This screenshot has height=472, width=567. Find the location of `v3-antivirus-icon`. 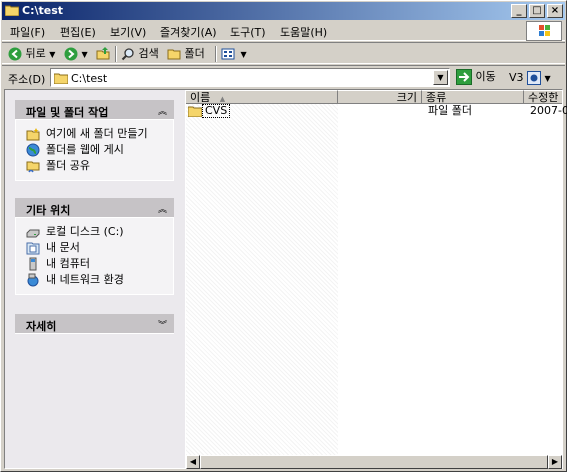

v3-antivirus-icon is located at coordinates (534, 78).